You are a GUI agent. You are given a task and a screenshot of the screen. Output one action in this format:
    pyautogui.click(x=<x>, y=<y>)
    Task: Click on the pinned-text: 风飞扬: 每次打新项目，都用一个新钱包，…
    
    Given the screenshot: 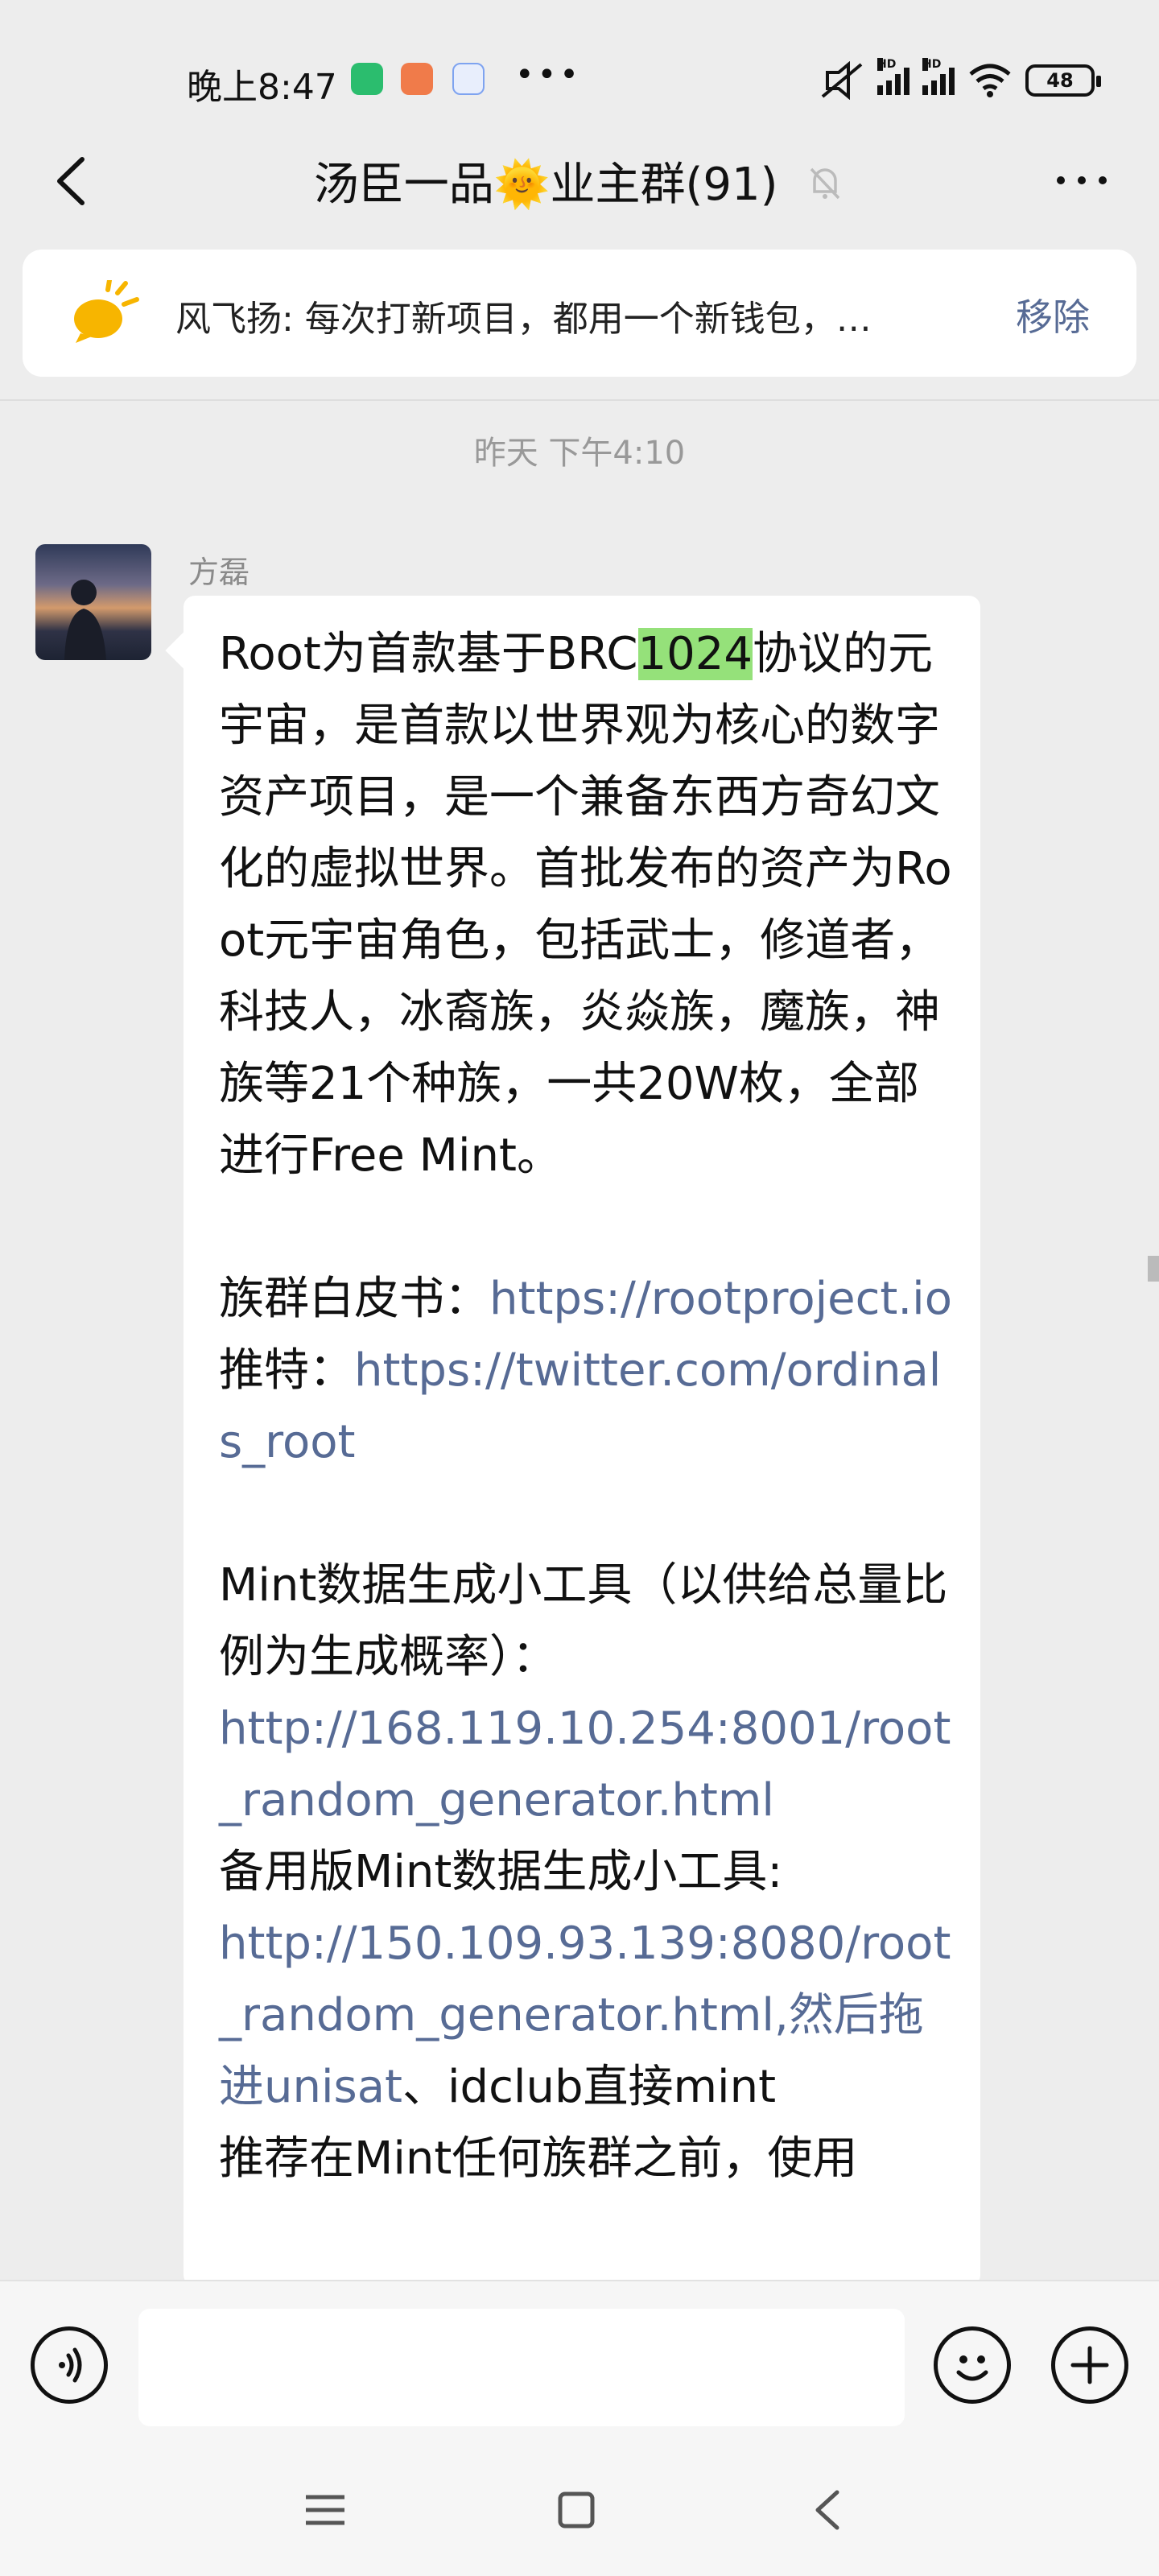 What is the action you would take?
    pyautogui.click(x=523, y=319)
    